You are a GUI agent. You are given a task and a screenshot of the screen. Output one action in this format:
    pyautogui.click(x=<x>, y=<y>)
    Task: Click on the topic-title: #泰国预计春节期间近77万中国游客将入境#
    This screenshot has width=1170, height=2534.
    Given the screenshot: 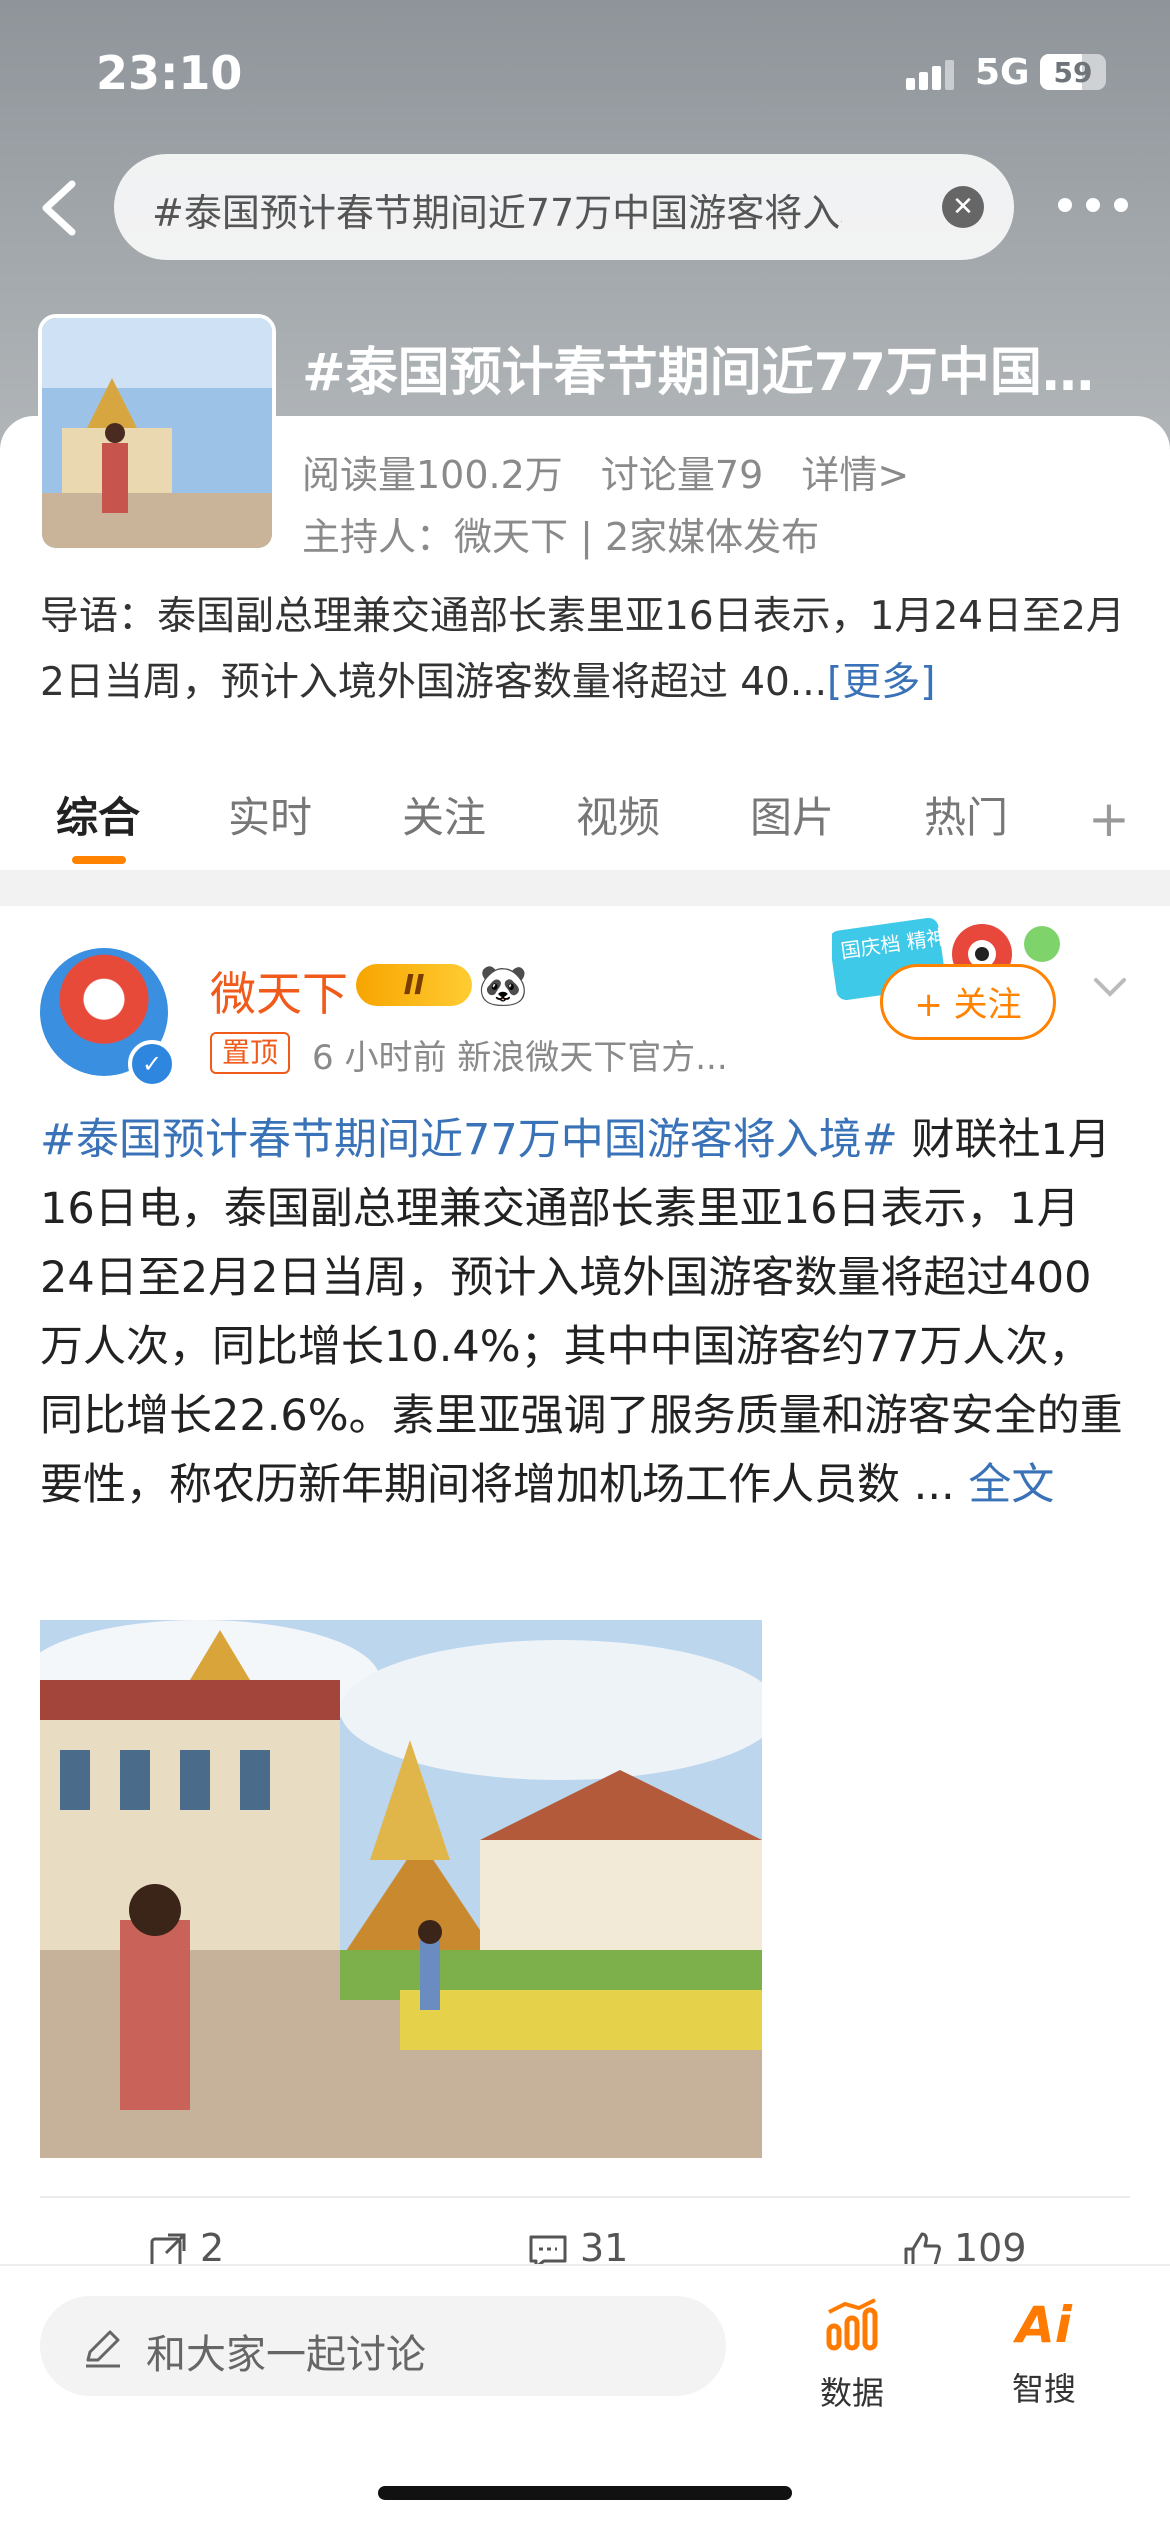 What is the action you would take?
    pyautogui.click(x=702, y=373)
    